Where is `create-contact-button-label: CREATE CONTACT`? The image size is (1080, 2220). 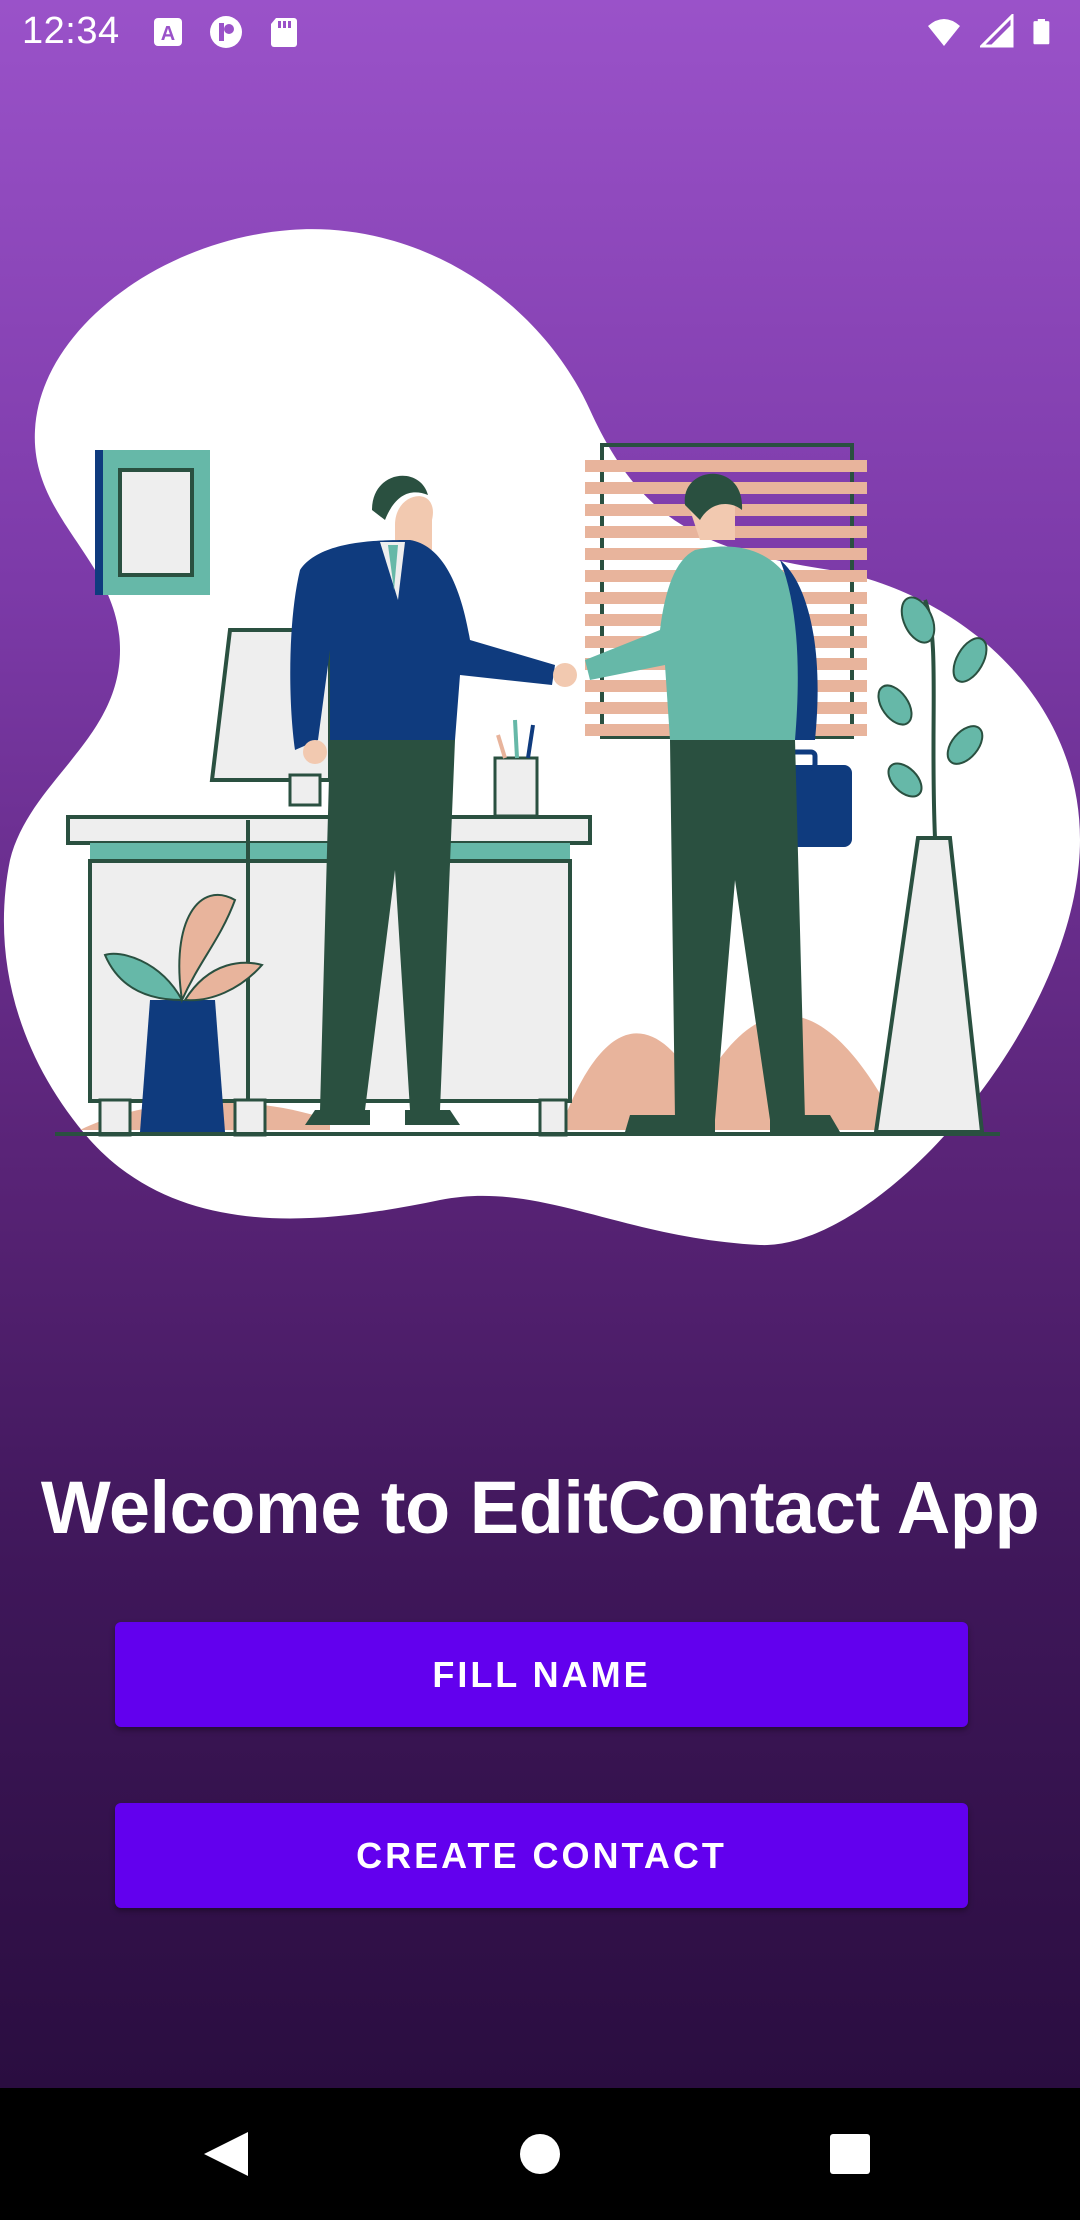
create-contact-button-label: CREATE CONTACT is located at coordinates (541, 1855).